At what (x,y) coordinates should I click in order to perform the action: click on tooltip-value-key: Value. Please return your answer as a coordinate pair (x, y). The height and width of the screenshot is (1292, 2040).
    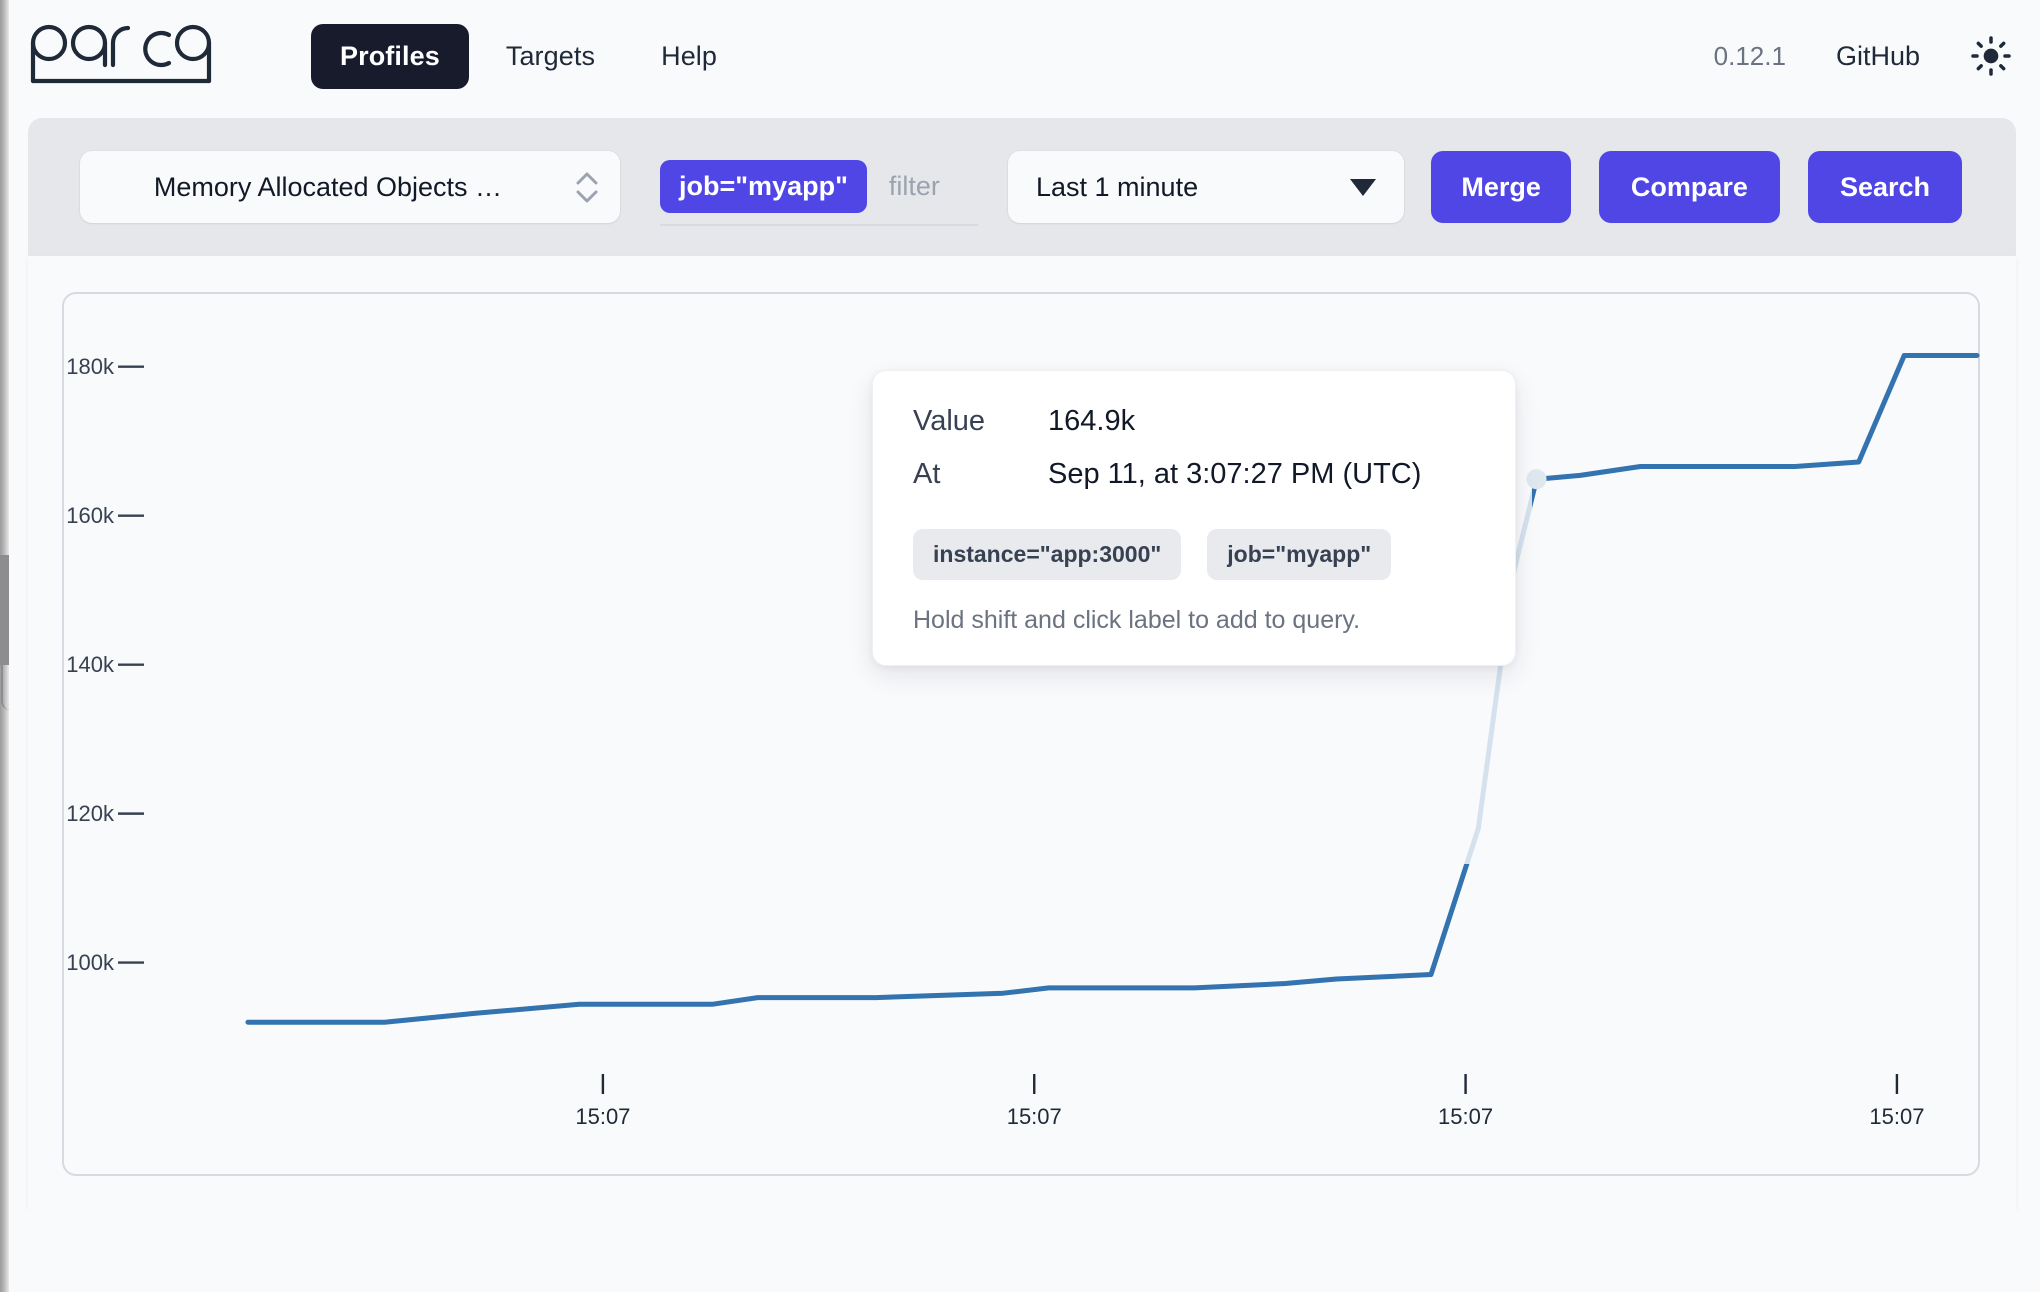
    Looking at the image, I should click on (949, 421).